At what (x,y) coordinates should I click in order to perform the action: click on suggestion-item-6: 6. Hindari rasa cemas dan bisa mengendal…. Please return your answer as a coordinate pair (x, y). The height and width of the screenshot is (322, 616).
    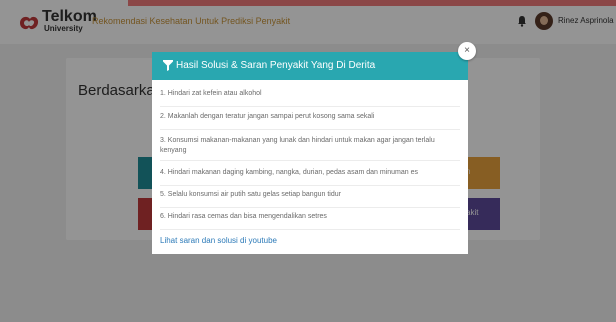
    Looking at the image, I should click on (243, 216).